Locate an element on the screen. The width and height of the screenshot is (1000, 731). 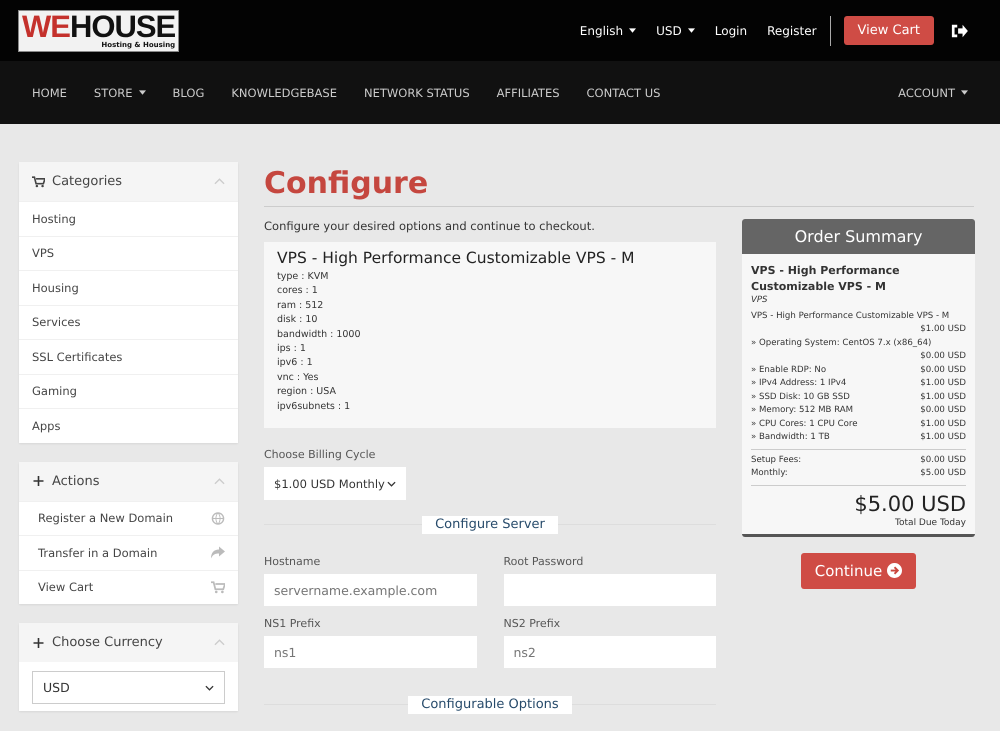
sidebar-item: Services is located at coordinates (128, 321).